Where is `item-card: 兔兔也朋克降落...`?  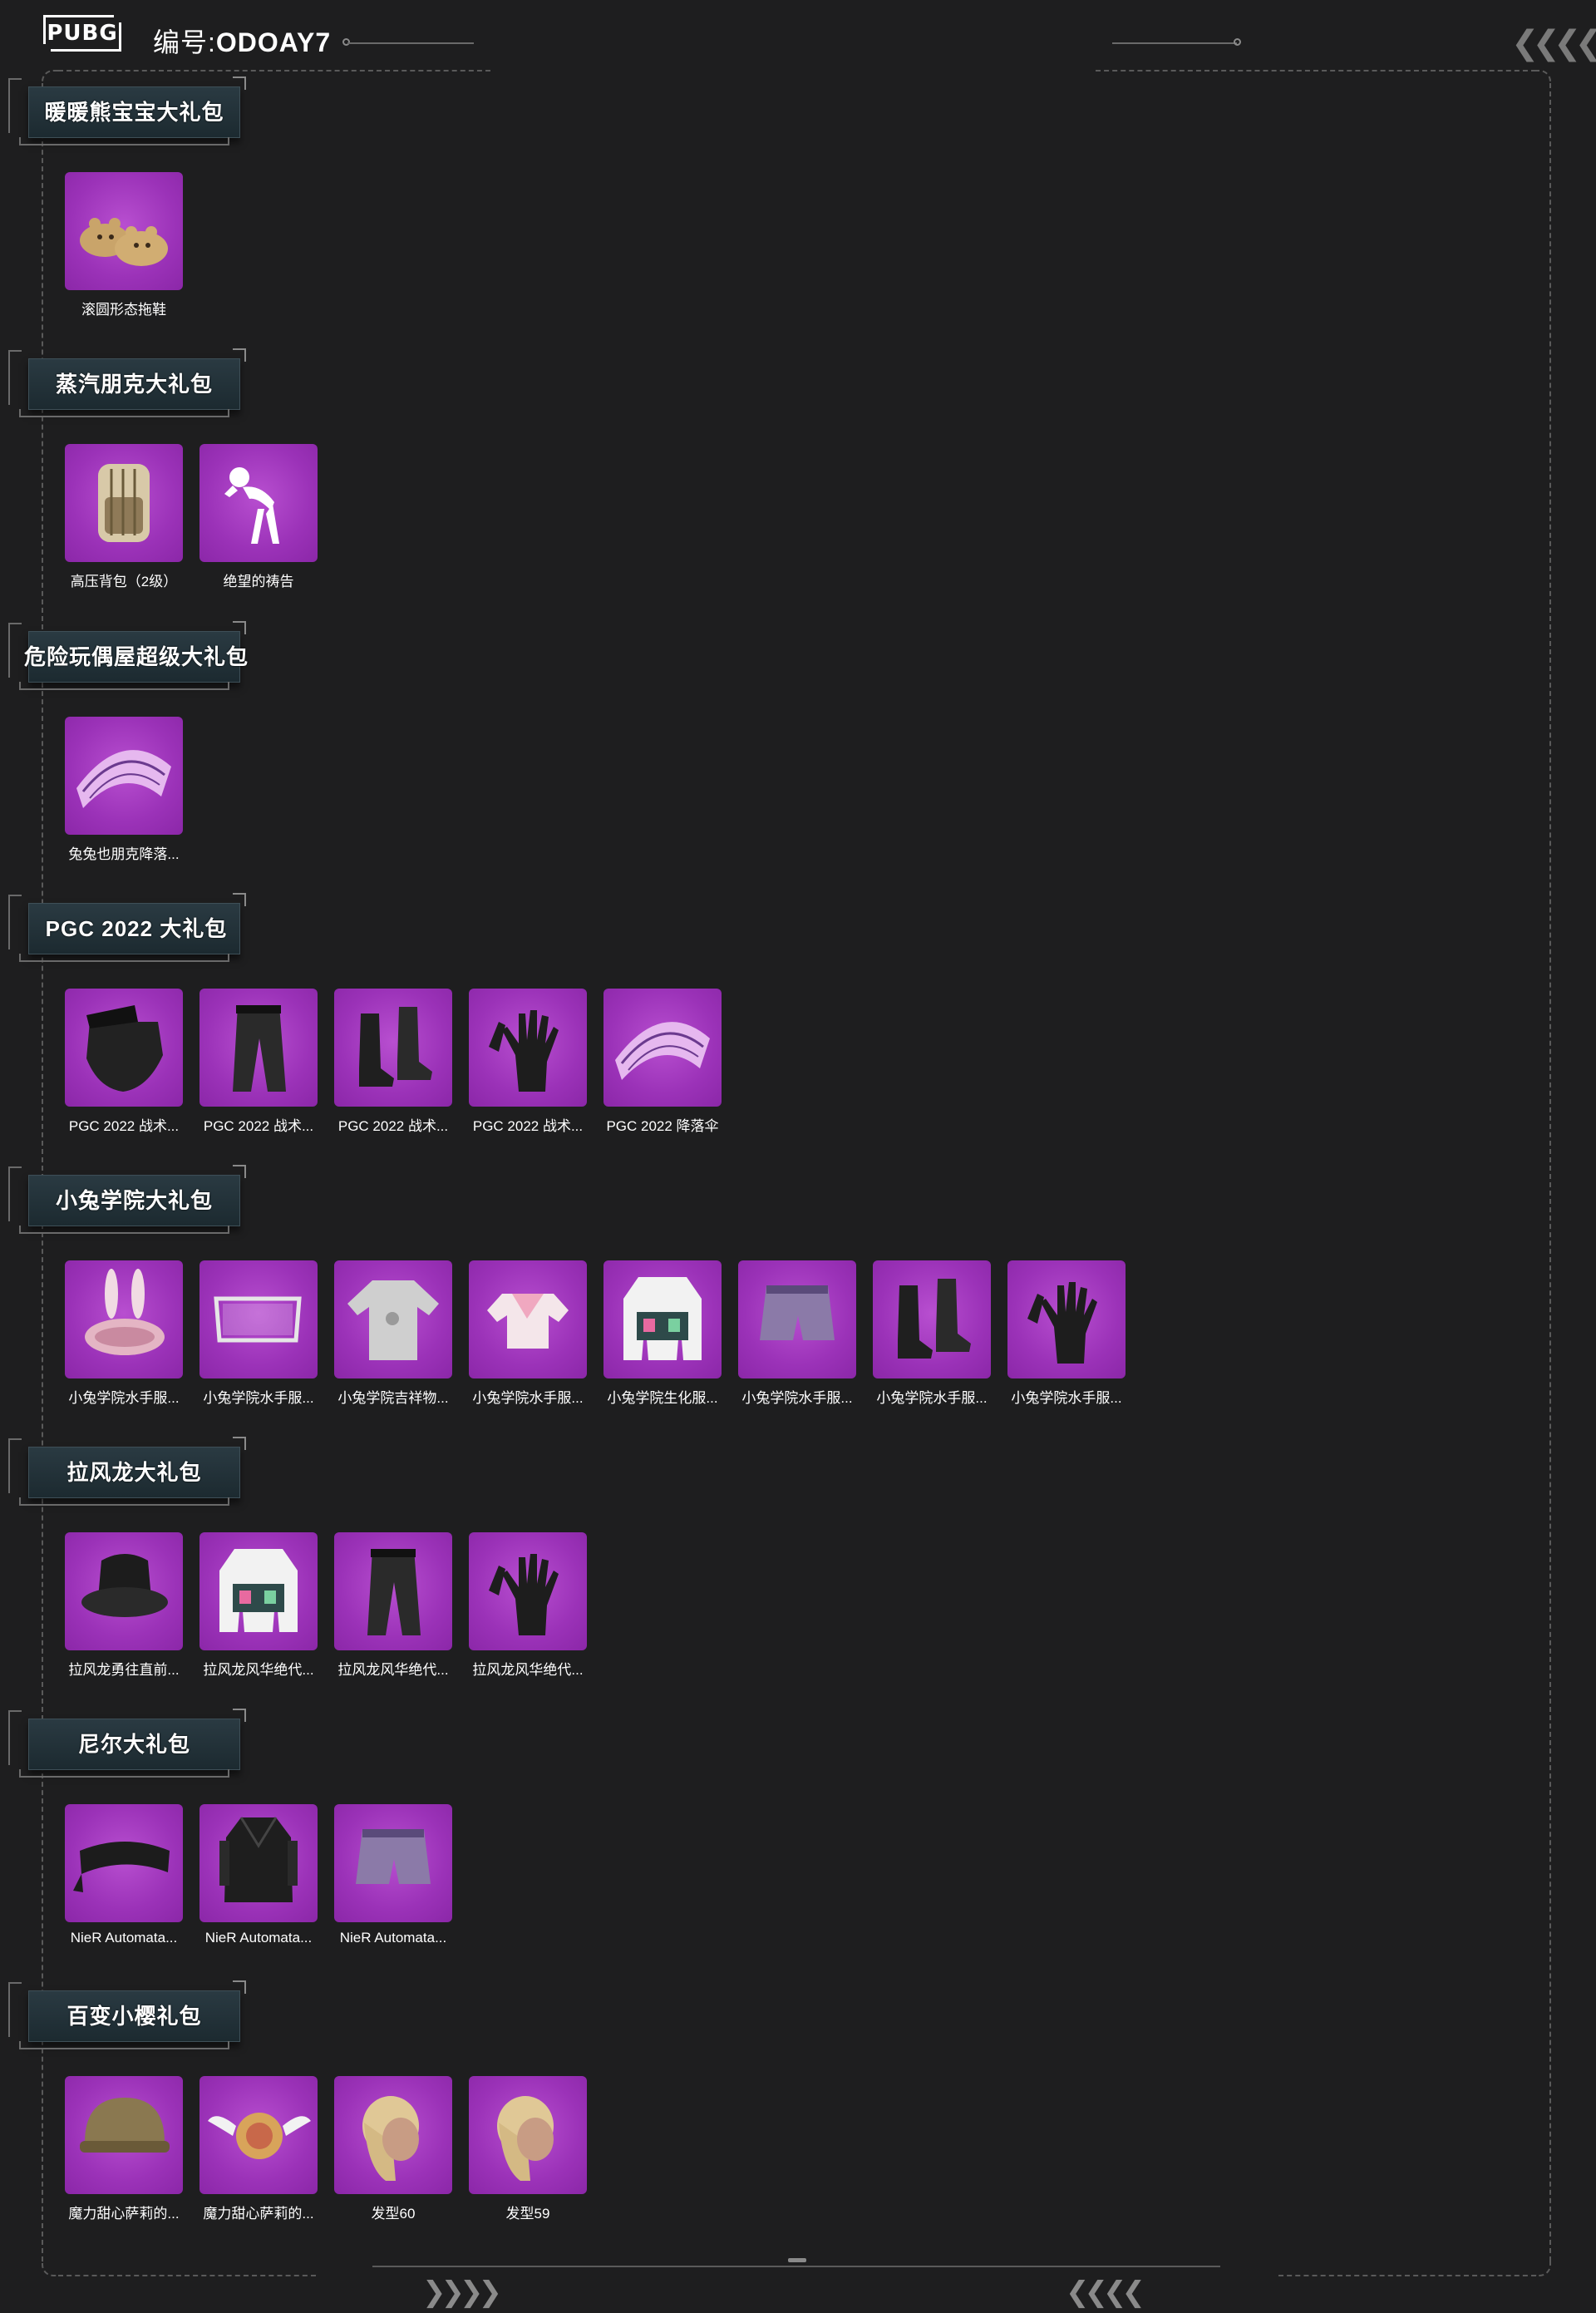
item-card: 兔兔也朋克降落... is located at coordinates (124, 791).